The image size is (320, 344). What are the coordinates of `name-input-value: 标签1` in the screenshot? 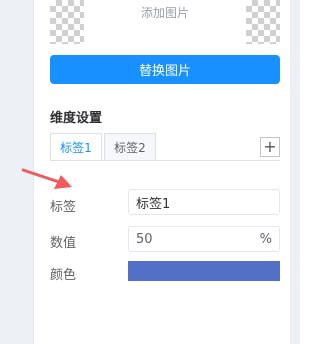 It's located at (153, 204).